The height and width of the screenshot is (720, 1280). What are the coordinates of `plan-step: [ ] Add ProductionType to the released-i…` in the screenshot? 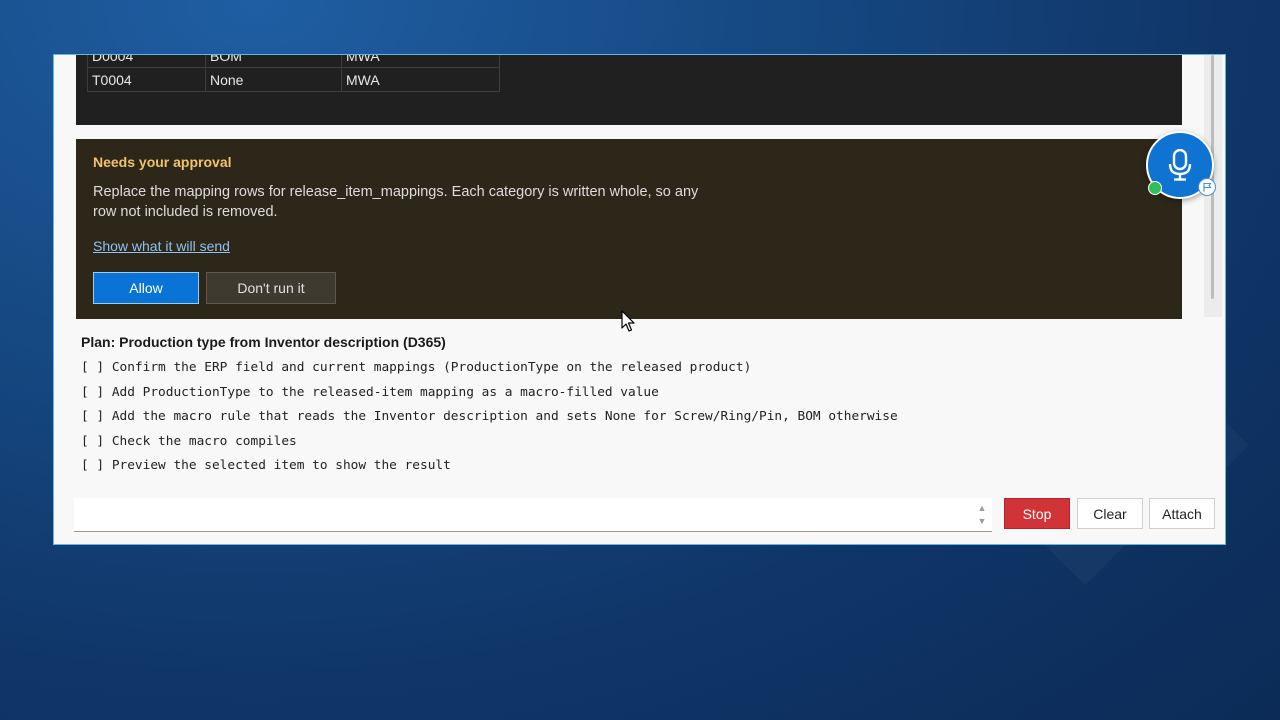 It's located at (370, 392).